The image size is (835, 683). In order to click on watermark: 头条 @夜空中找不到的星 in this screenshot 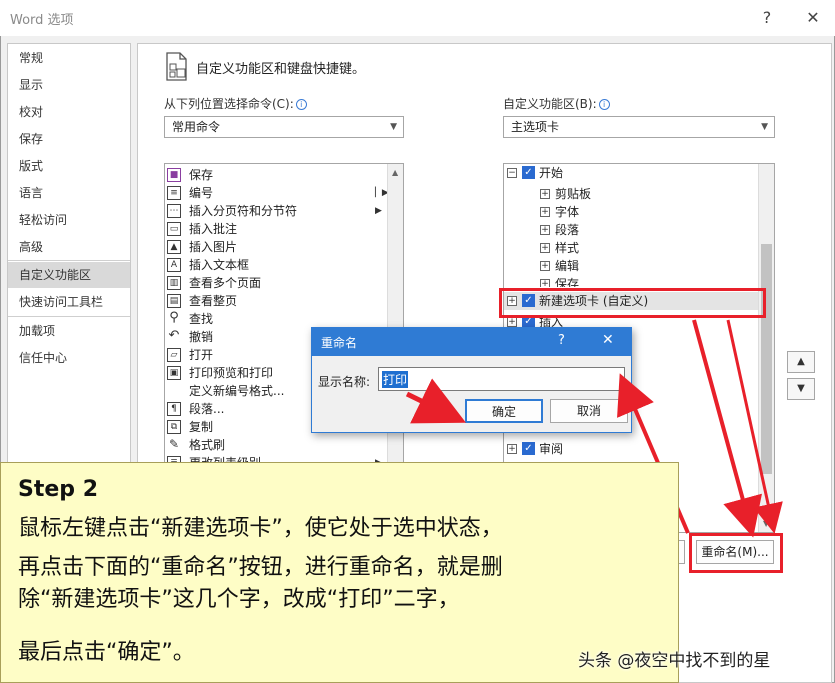, I will do `click(674, 661)`.